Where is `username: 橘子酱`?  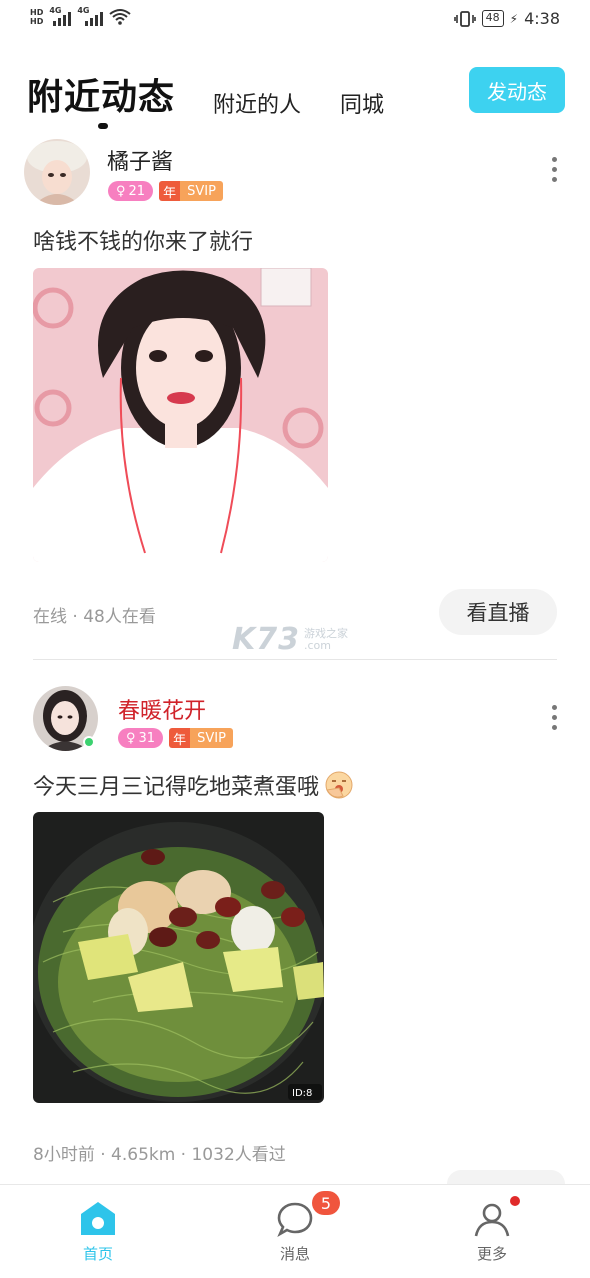 username: 橘子酱 is located at coordinates (140, 160).